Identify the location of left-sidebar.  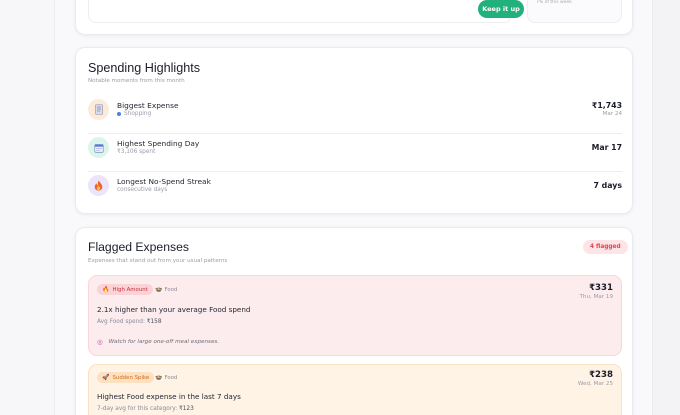
(27, 207).